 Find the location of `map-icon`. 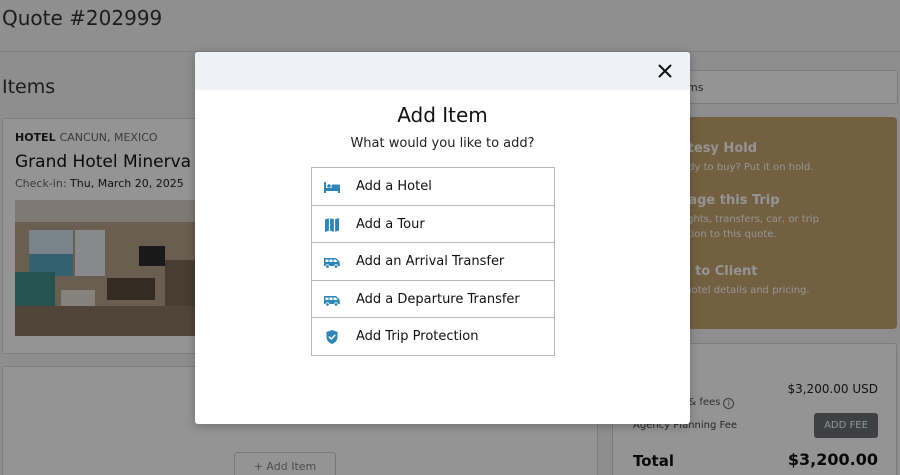

map-icon is located at coordinates (332, 225).